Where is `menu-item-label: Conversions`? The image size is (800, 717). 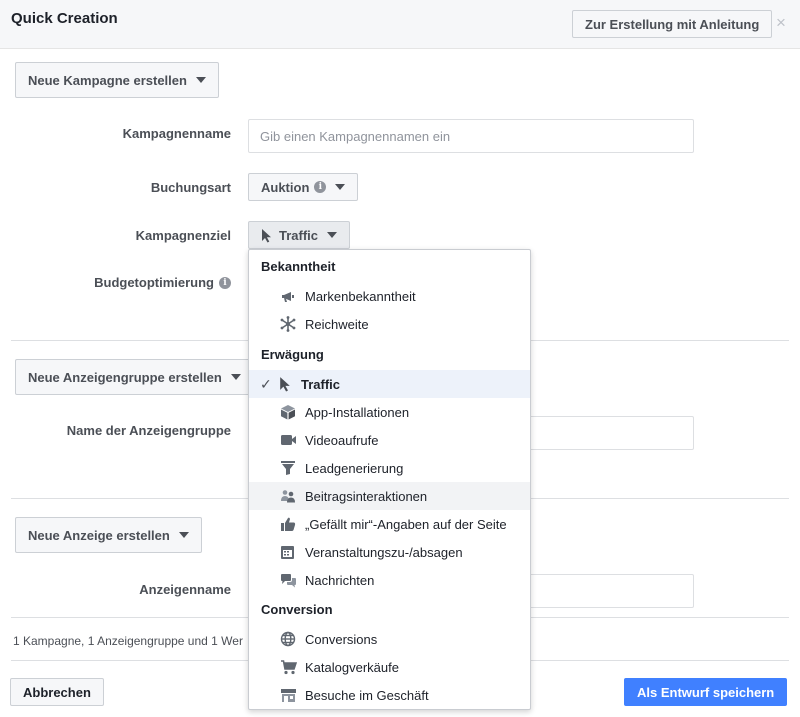 menu-item-label: Conversions is located at coordinates (341, 639).